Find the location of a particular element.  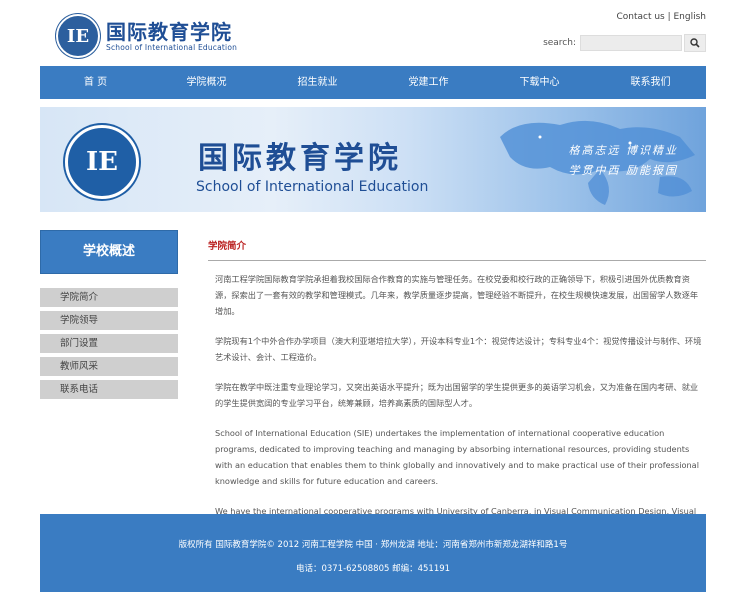

nav-item-overview: 学院概况 is located at coordinates (206, 82).